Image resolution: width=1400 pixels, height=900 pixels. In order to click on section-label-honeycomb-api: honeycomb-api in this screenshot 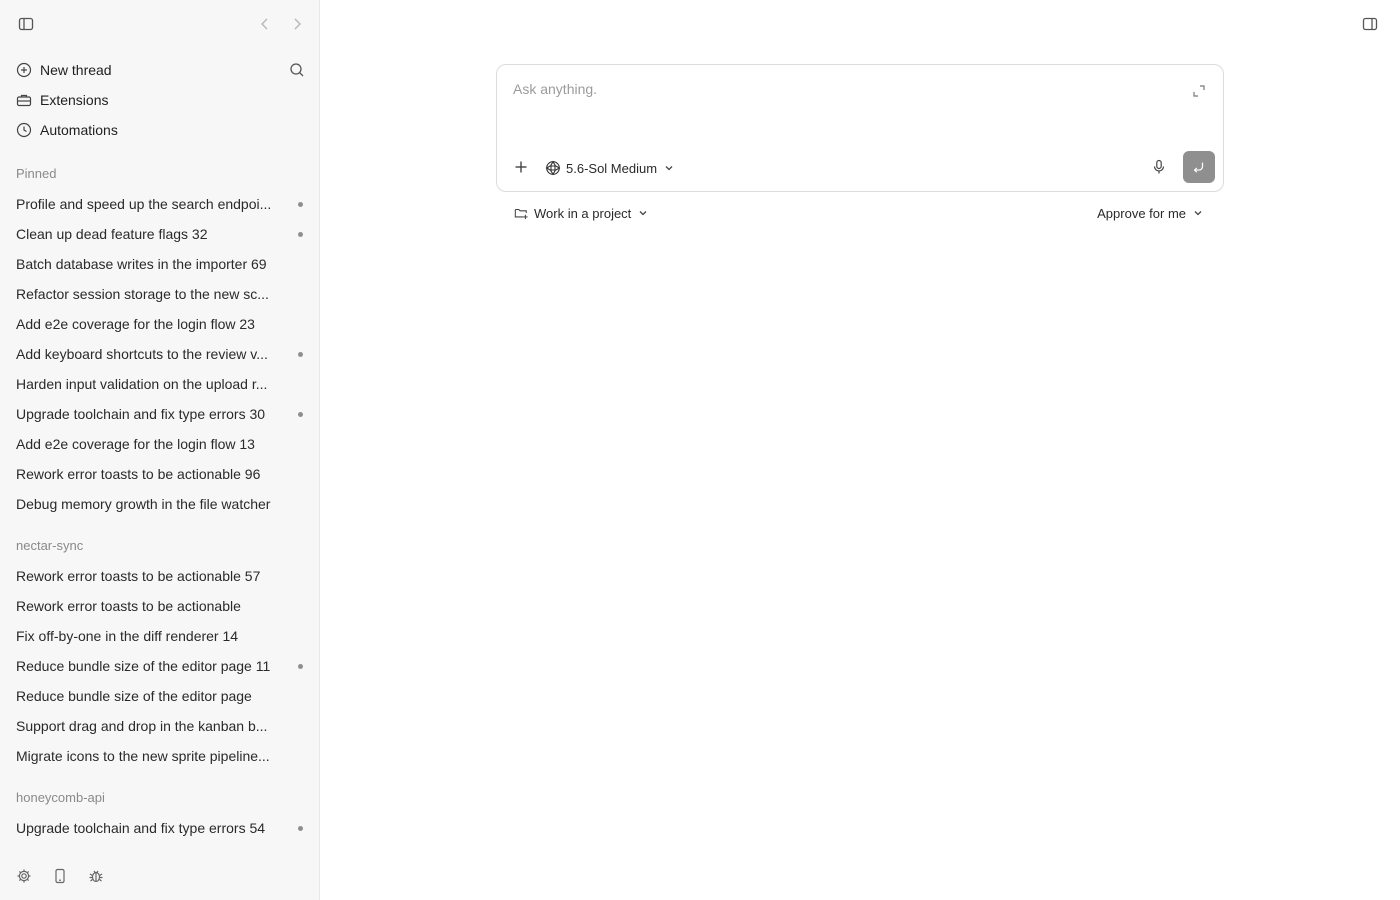, I will do `click(60, 797)`.